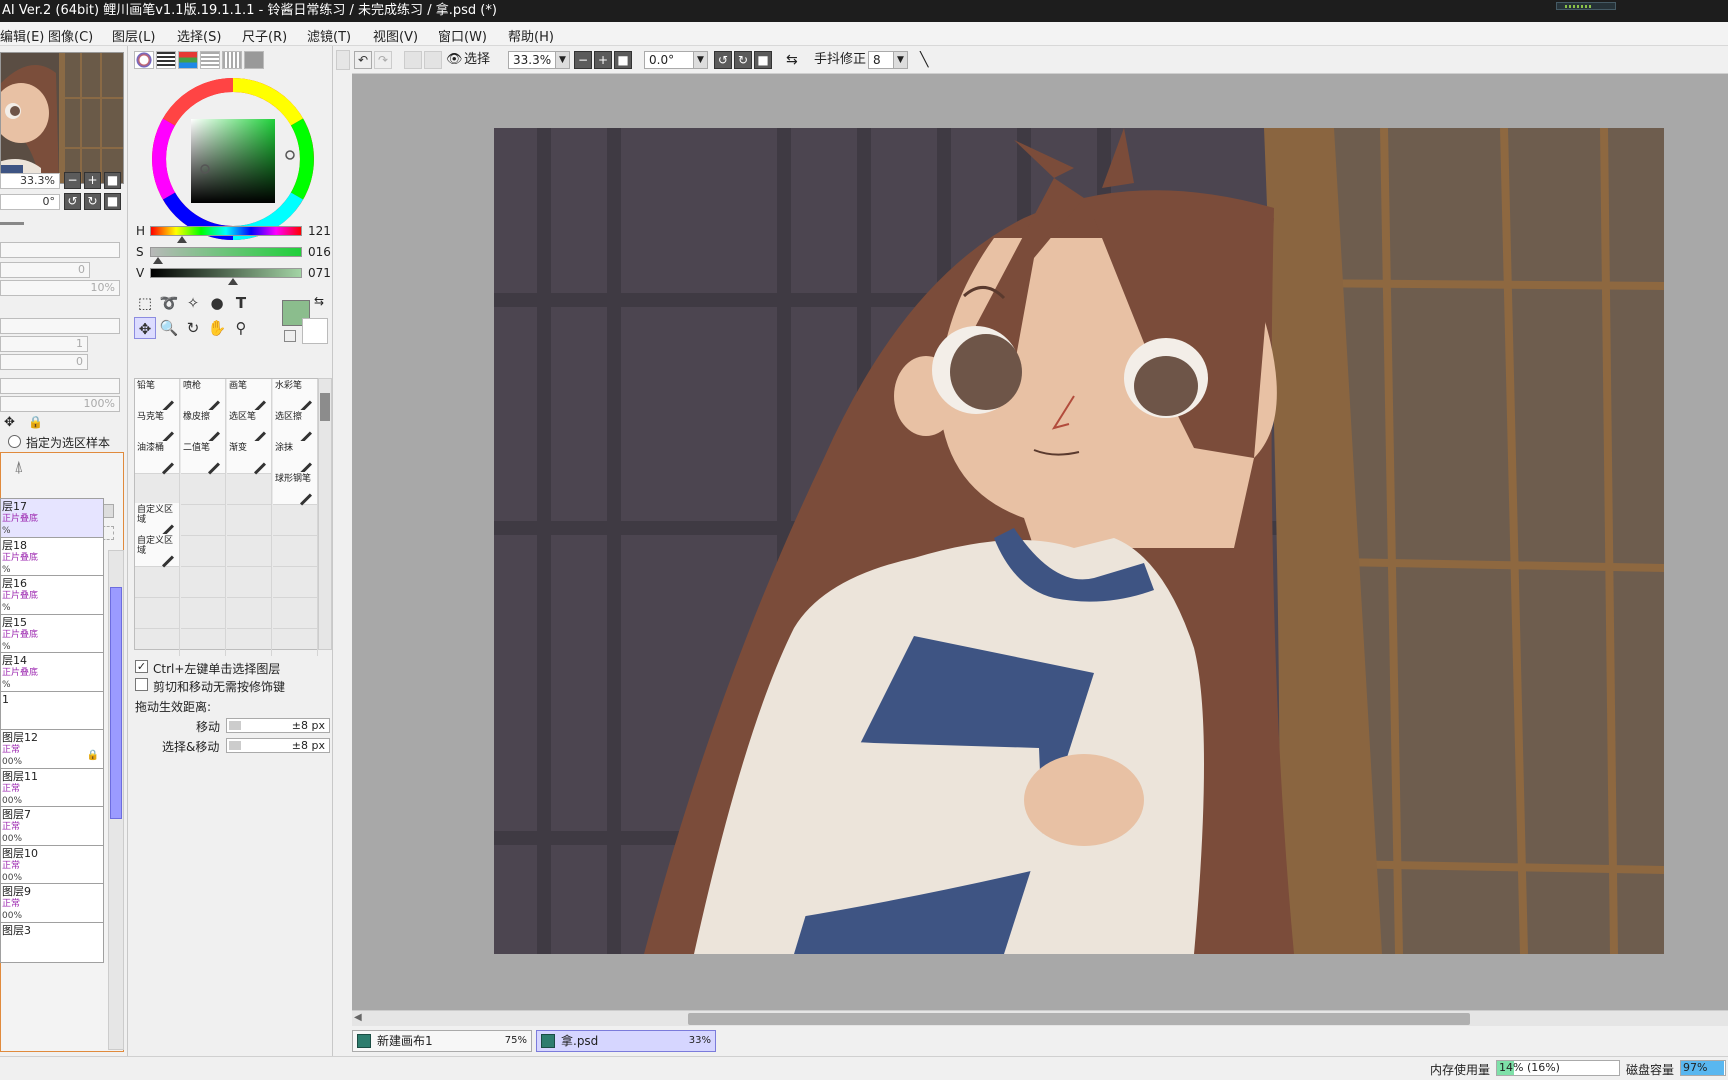  I want to click on layer-item: 层17 正片叠底%, so click(52, 518).